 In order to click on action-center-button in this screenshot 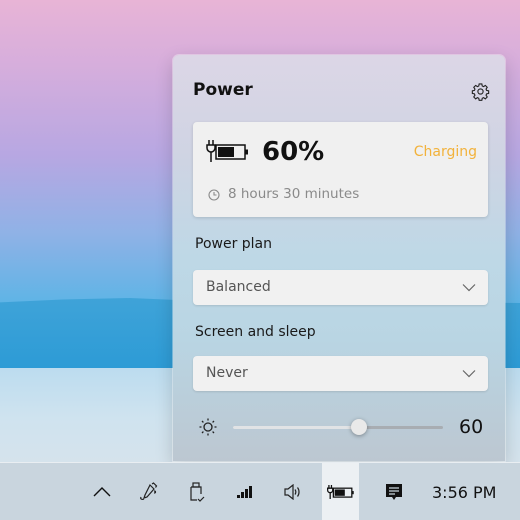, I will do `click(393, 491)`.